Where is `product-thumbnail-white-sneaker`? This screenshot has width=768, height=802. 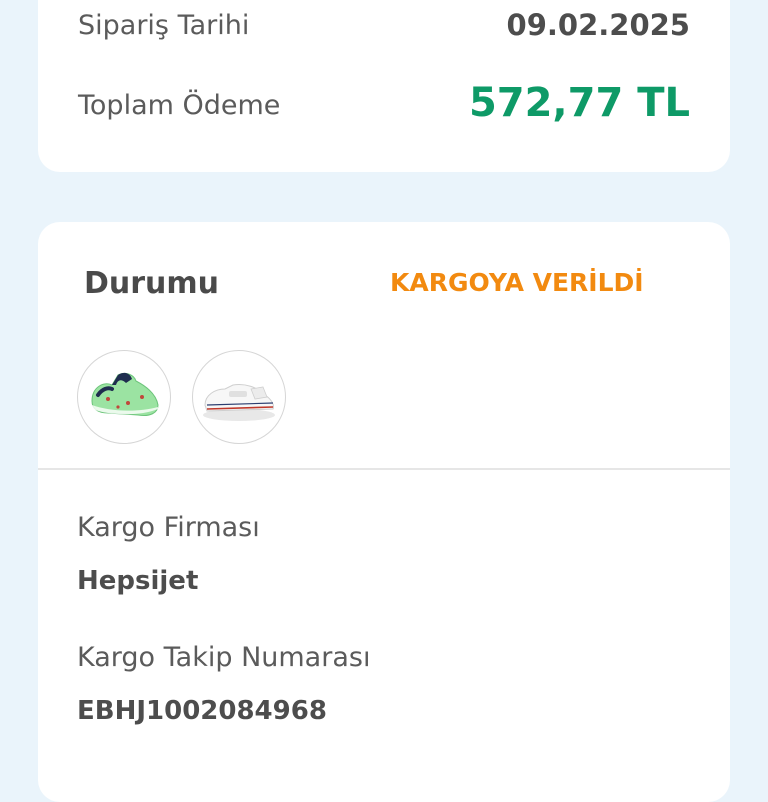
product-thumbnail-white-sneaker is located at coordinates (239, 397).